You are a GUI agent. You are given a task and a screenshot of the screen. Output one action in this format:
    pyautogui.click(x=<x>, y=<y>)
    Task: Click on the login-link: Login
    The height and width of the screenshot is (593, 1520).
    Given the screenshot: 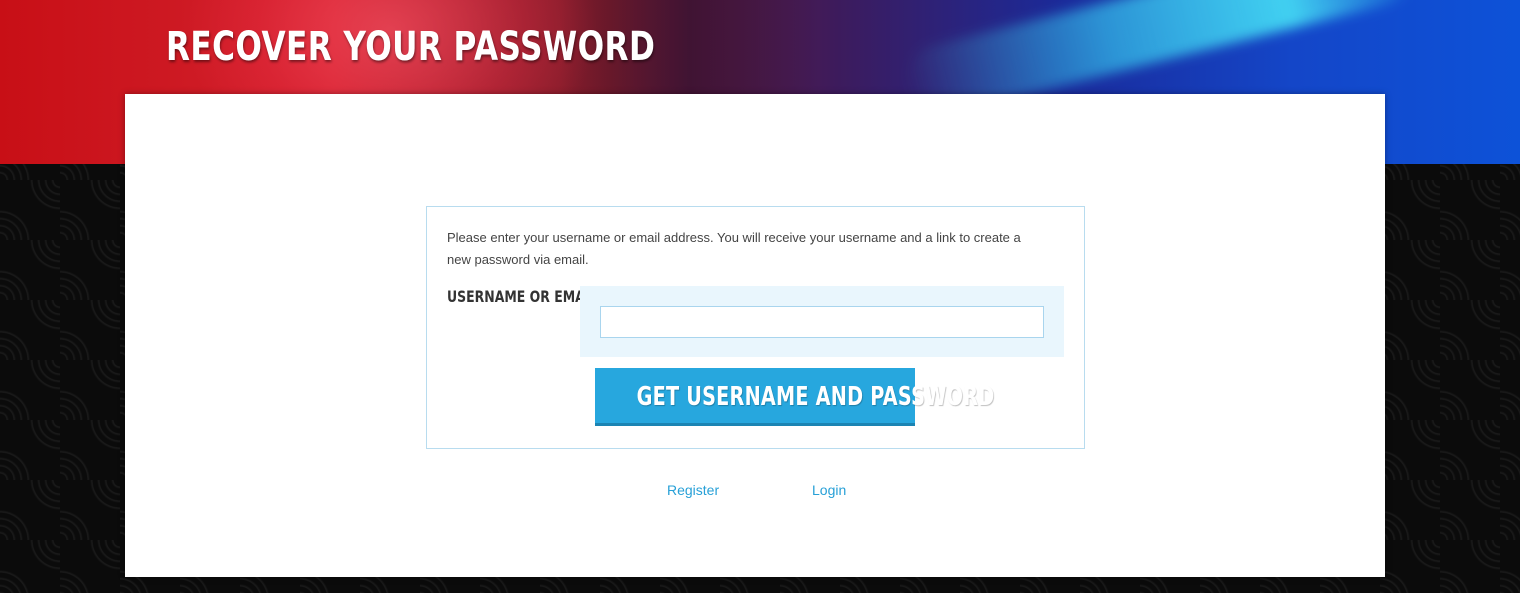 What is the action you would take?
    pyautogui.click(x=829, y=490)
    